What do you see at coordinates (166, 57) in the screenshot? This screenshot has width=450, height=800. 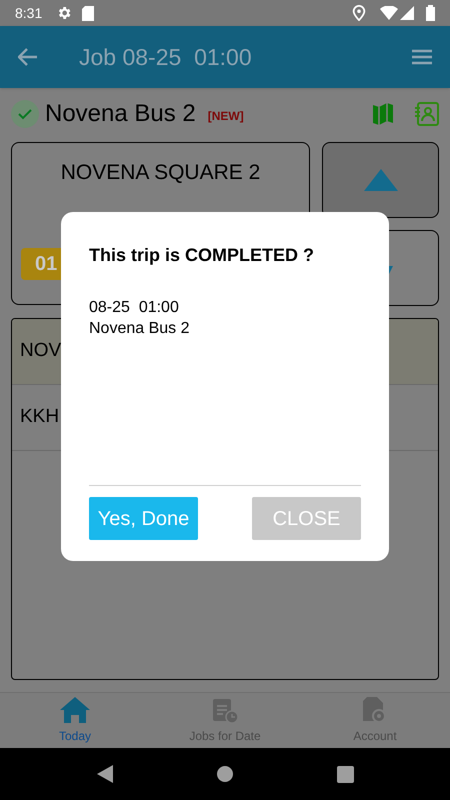 I see `app-bar-title: Job 08-25 01:00` at bounding box center [166, 57].